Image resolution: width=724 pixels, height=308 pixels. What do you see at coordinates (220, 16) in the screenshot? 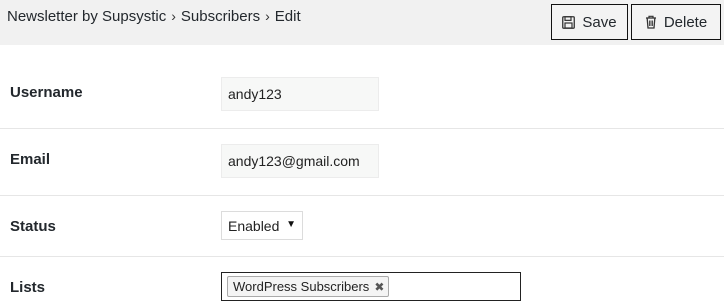
I see `breadcrumb-item-subscribers: Subscribers` at bounding box center [220, 16].